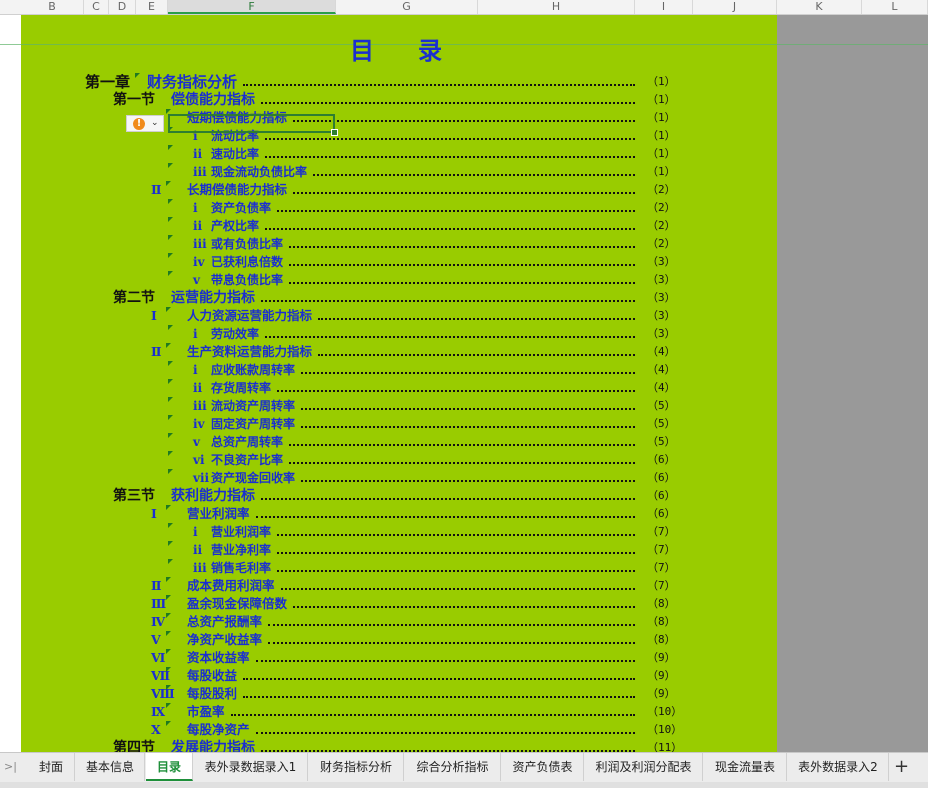  Describe the element at coordinates (253, 424) in the screenshot. I see `toc-entry-label: 固定资产周转率` at that location.